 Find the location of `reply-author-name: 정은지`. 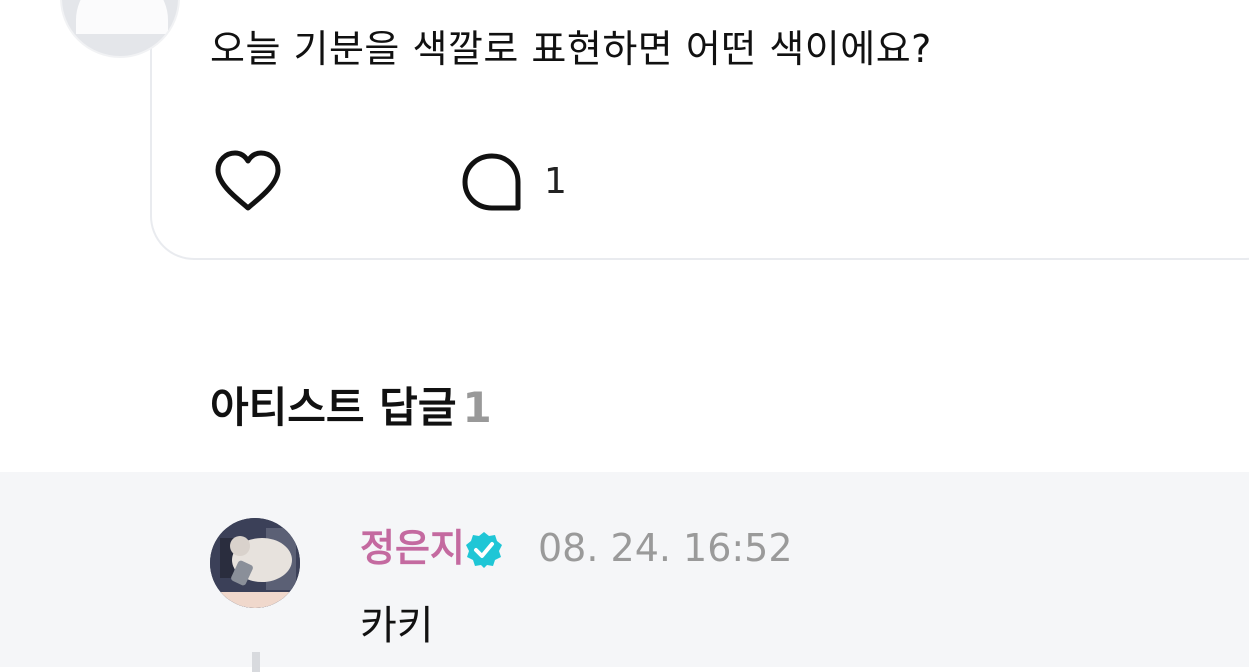

reply-author-name: 정은지 is located at coordinates (412, 548).